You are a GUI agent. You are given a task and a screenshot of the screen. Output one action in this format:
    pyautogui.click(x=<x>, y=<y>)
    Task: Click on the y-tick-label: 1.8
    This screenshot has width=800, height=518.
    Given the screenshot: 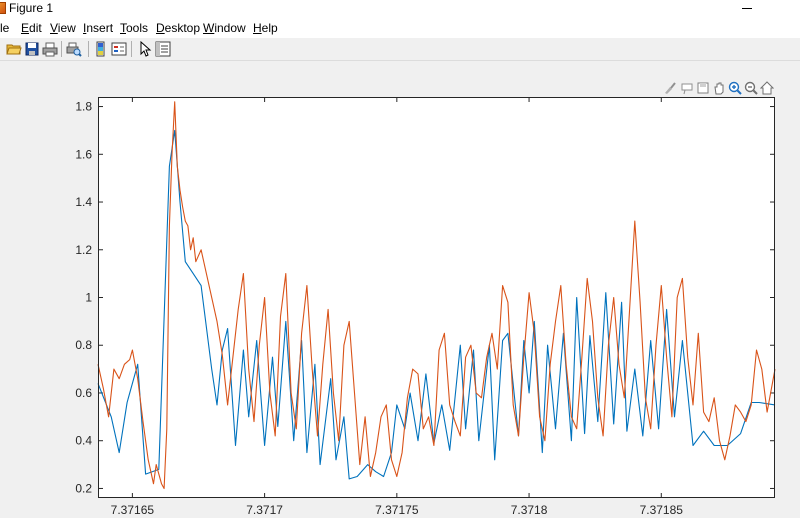 What is the action you would take?
    pyautogui.click(x=83, y=107)
    